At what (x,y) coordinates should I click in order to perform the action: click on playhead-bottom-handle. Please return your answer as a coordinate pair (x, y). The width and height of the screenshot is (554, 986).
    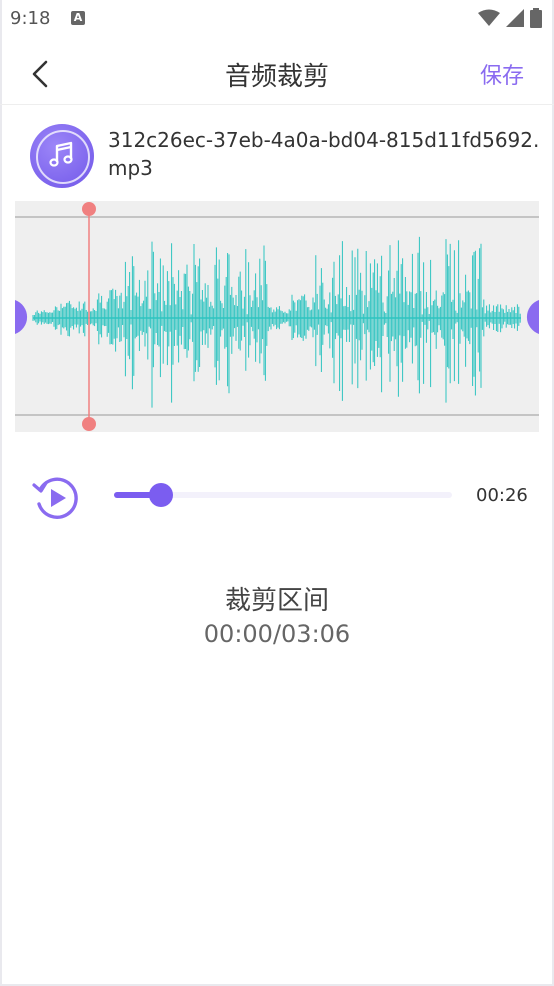
    Looking at the image, I should click on (89, 424).